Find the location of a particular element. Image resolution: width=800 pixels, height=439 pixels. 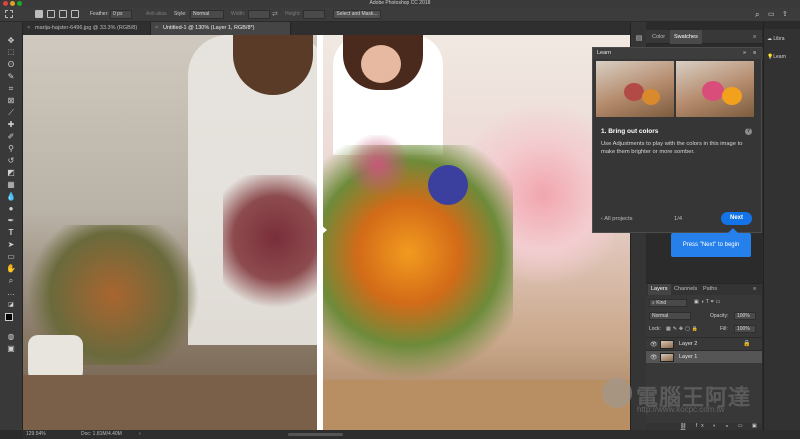

feather-input: 0 px is located at coordinates (121, 14).